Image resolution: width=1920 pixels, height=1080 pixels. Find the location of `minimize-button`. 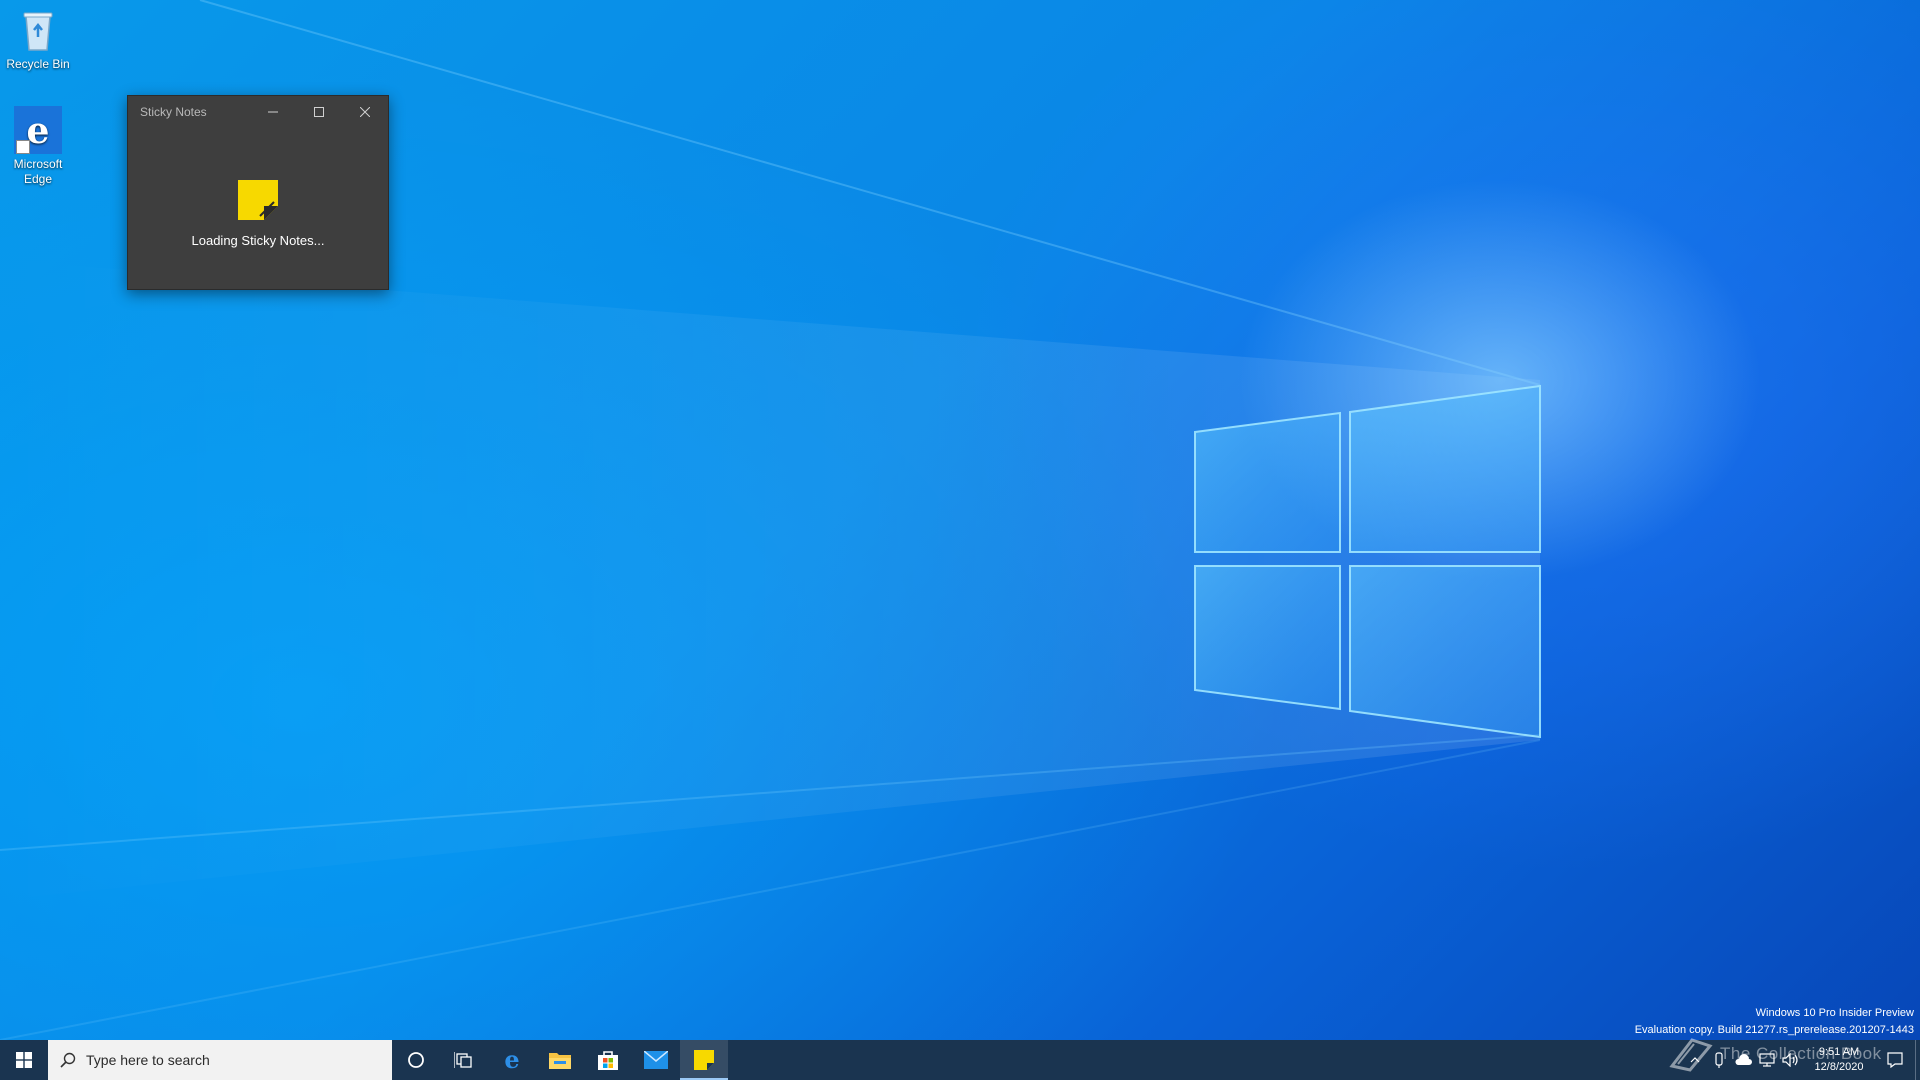

minimize-button is located at coordinates (273, 112).